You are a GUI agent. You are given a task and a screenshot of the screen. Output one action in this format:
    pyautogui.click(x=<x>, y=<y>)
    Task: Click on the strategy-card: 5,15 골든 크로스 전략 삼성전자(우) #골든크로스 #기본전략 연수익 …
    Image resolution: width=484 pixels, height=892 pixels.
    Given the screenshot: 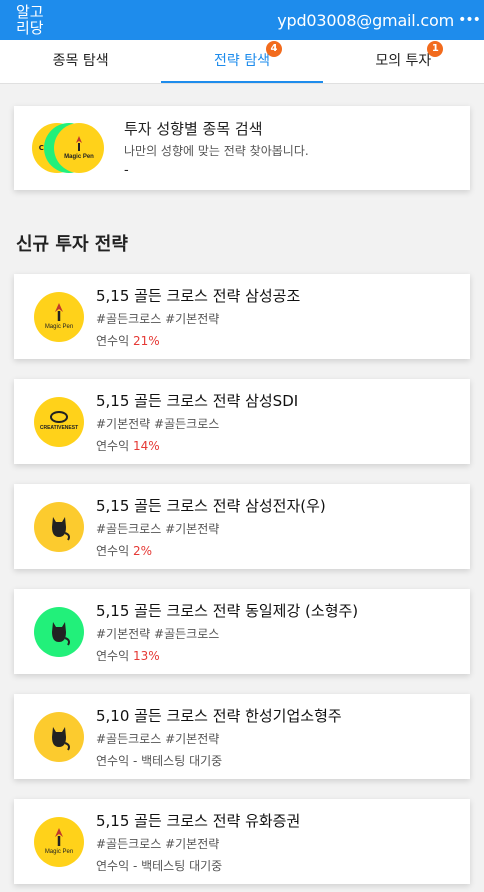 What is the action you would take?
    pyautogui.click(x=242, y=526)
    